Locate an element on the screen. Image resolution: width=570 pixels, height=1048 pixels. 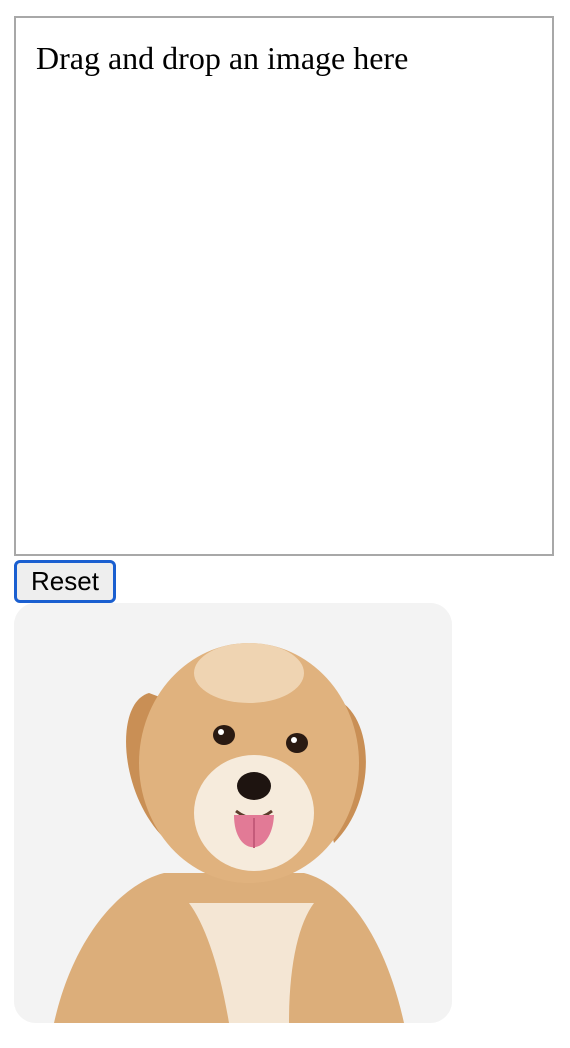
drop-zone-instruction: Drag and drop an image here is located at coordinates (222, 58).